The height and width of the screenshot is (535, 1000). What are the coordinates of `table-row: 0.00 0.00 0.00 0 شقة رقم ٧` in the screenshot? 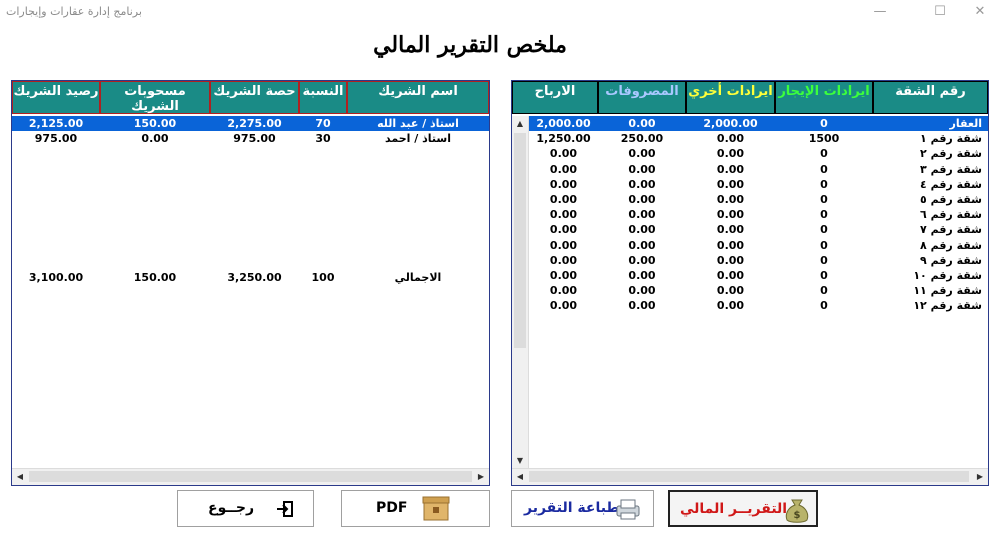 It's located at (758, 229).